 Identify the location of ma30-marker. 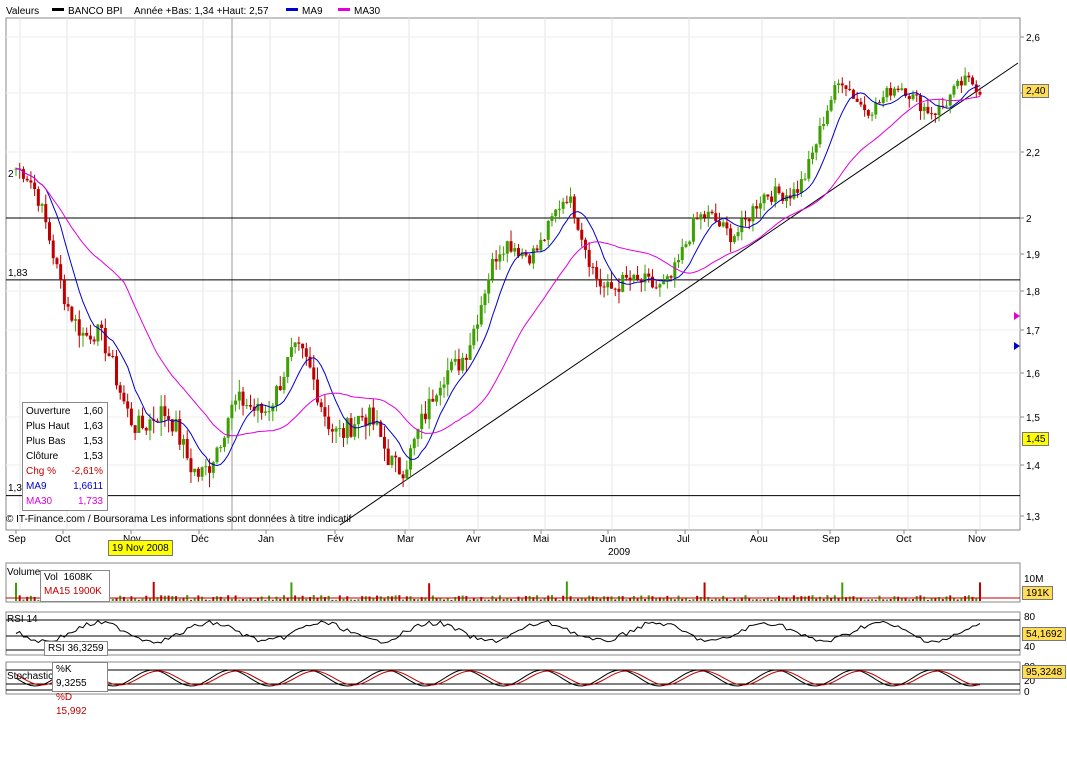
(1017, 316).